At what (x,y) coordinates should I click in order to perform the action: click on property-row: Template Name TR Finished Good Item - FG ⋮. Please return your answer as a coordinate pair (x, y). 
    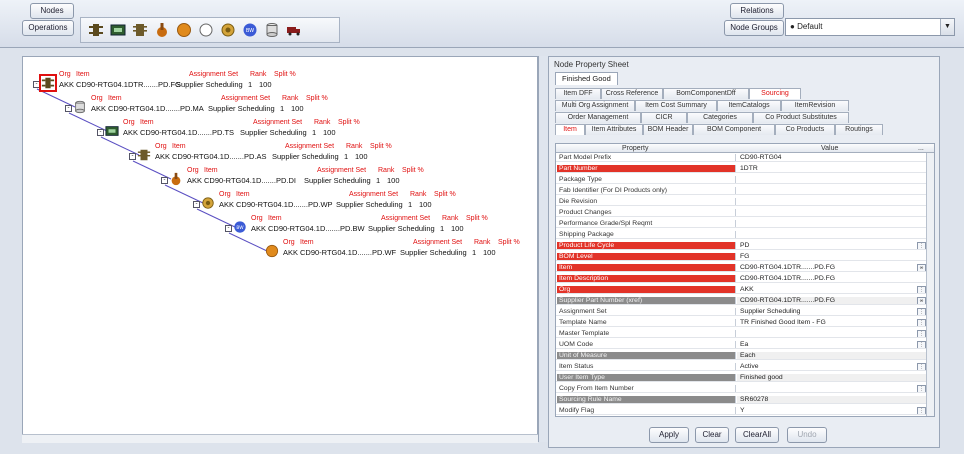
    Looking at the image, I should click on (741, 323).